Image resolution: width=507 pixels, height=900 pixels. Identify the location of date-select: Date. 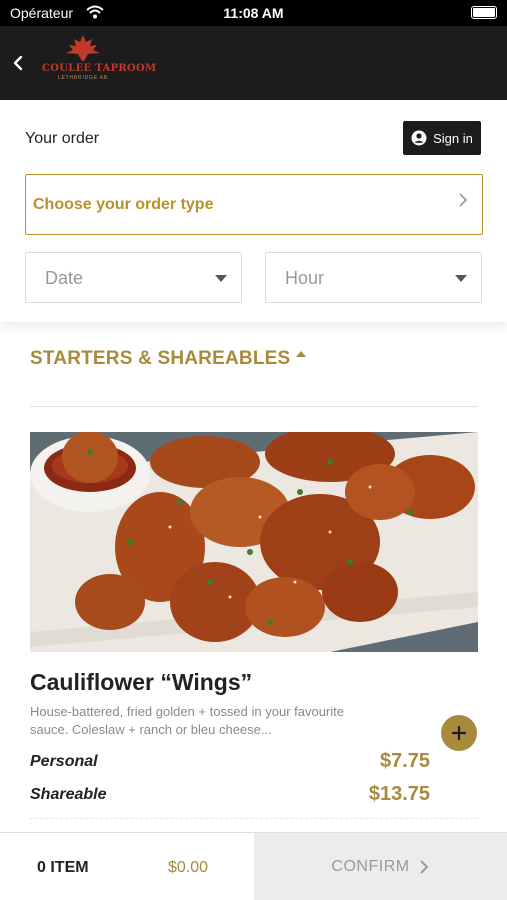
(133, 277).